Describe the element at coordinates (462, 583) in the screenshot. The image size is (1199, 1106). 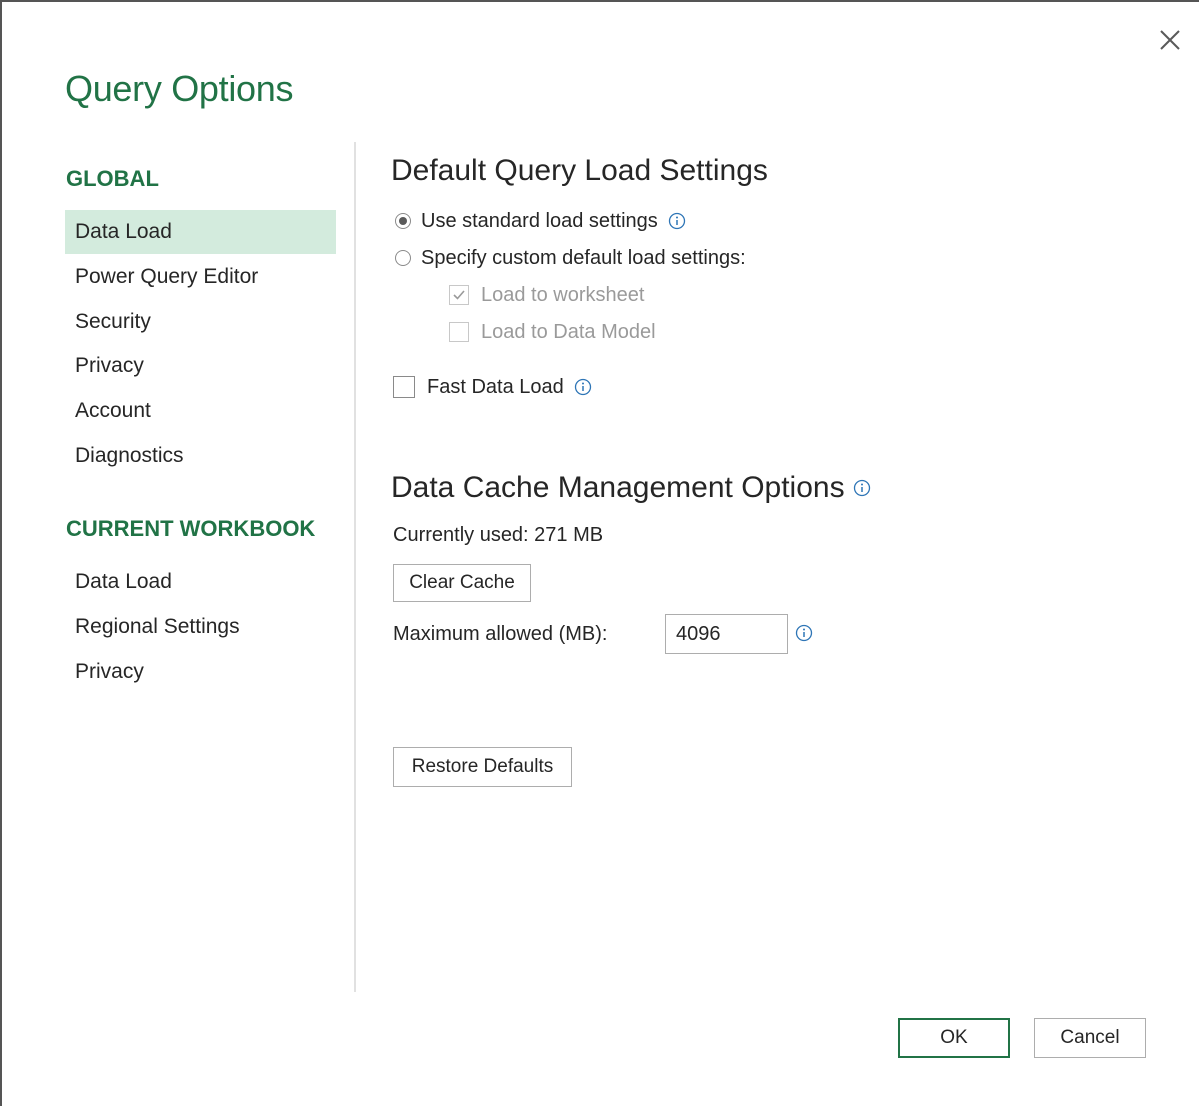
I see `clear-cache-button: Clear Cache` at that location.